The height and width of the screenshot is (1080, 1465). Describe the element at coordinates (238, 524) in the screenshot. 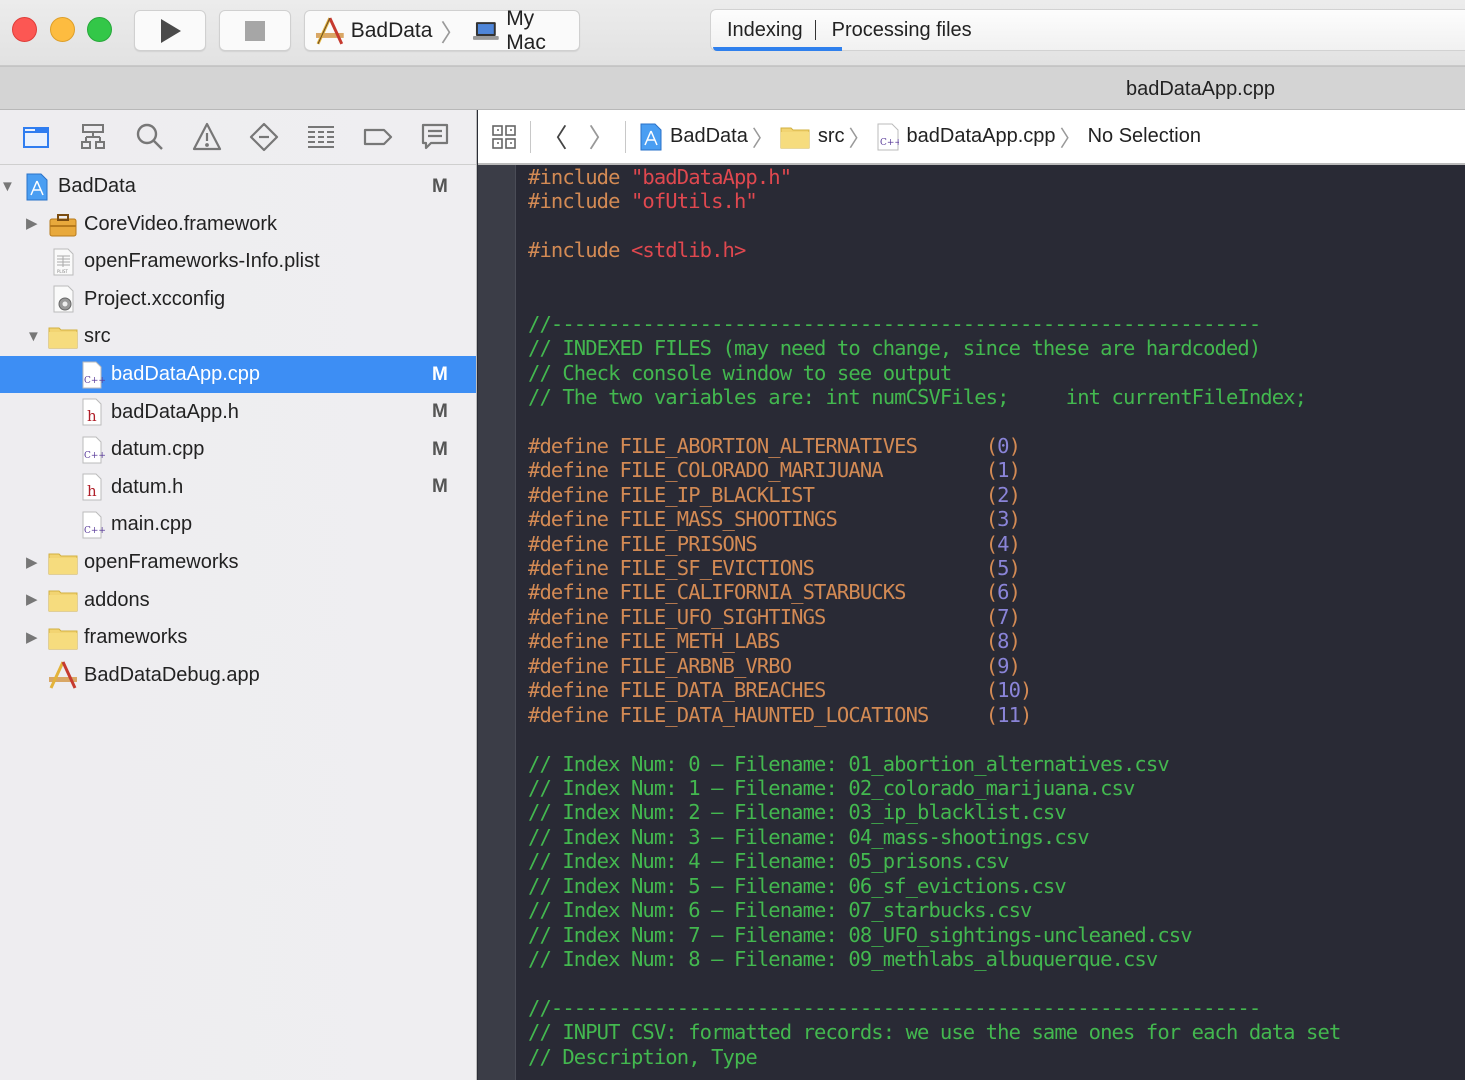

I see `file-tree-item: C++ main.cpp` at that location.